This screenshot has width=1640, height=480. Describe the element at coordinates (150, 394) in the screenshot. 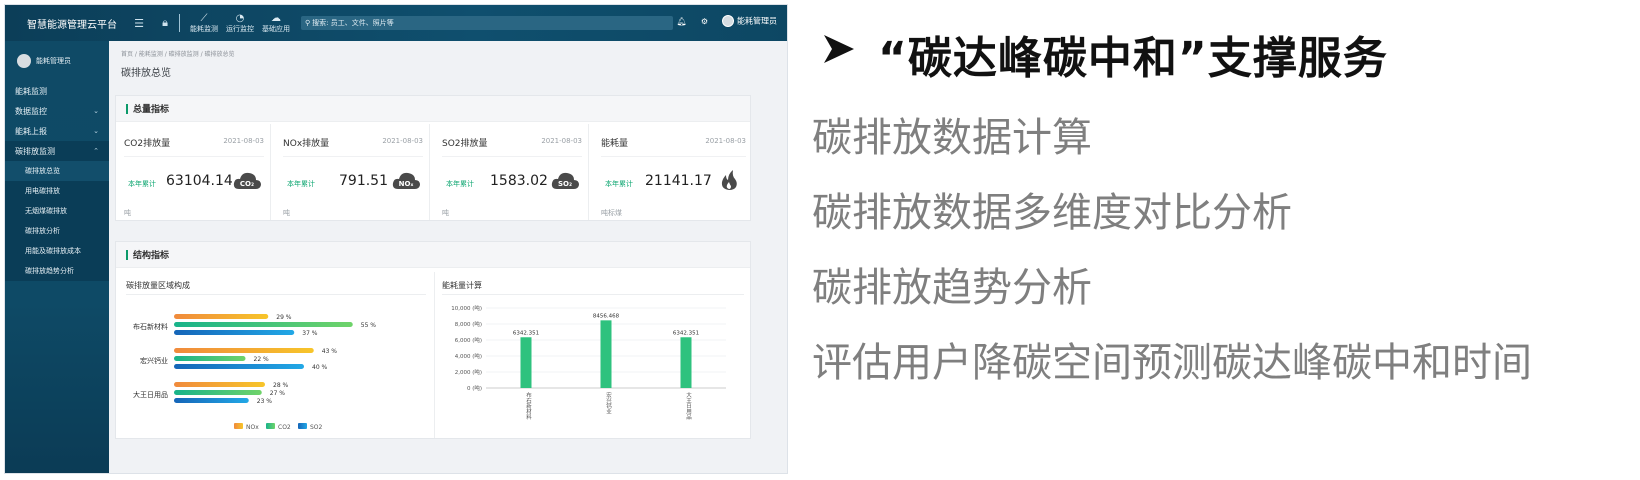

I see `category-label: 大王日用品` at that location.